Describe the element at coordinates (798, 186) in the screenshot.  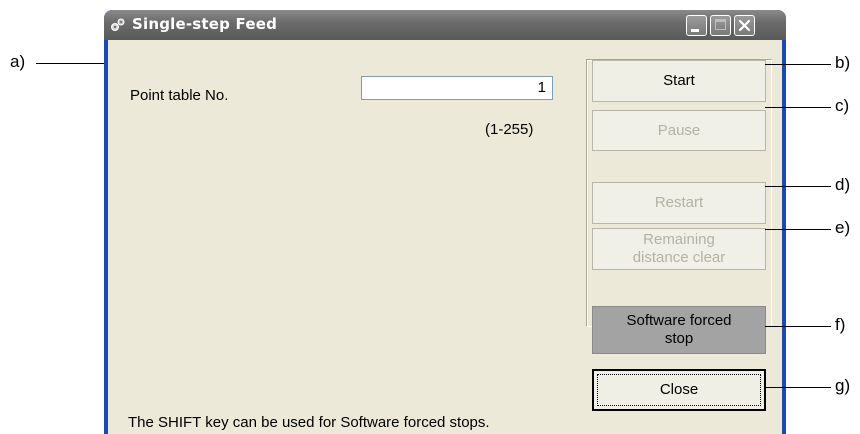
I see `annotation-d-line` at that location.